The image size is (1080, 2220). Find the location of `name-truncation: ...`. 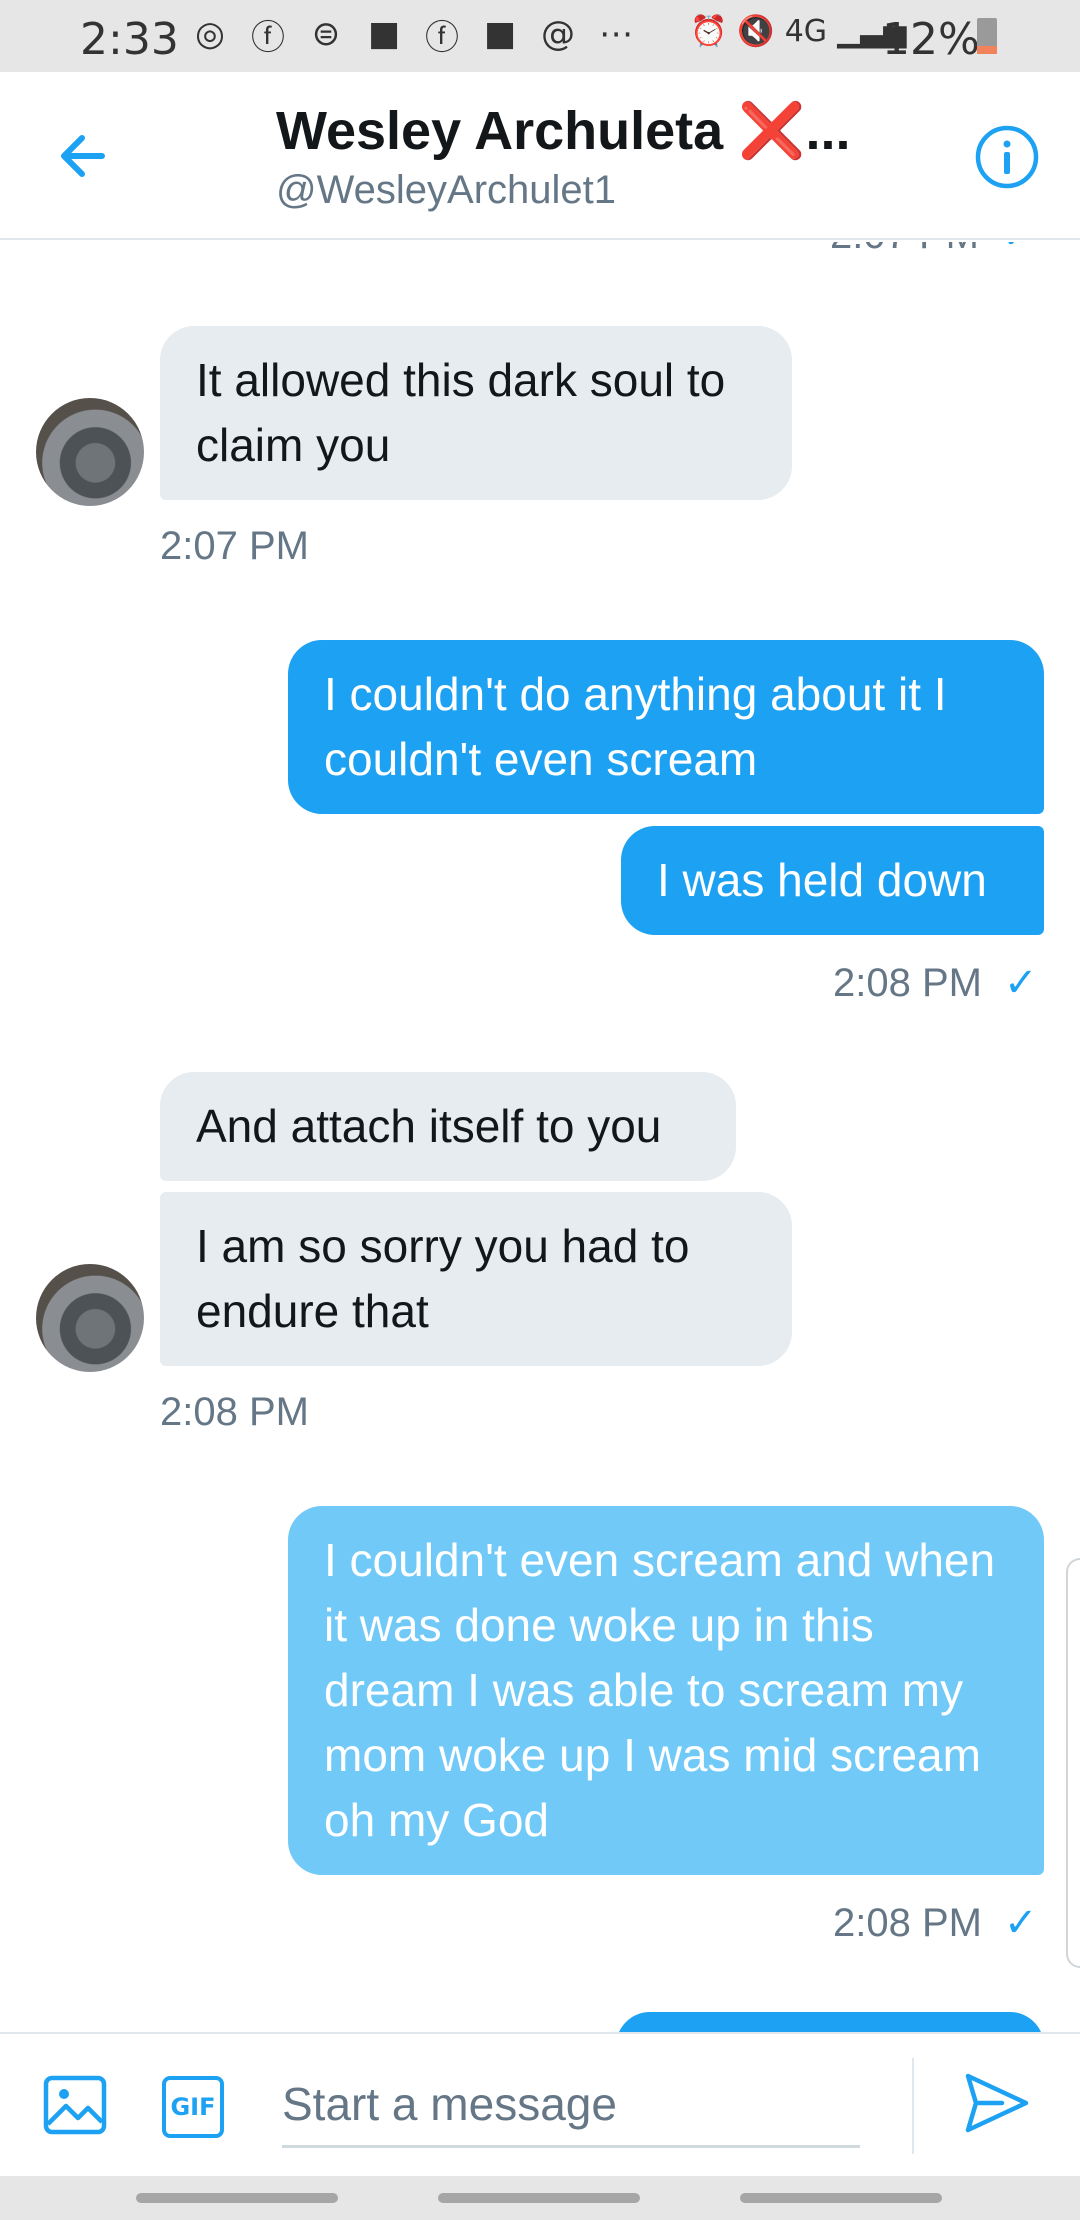

name-truncation: ... is located at coordinates (828, 131).